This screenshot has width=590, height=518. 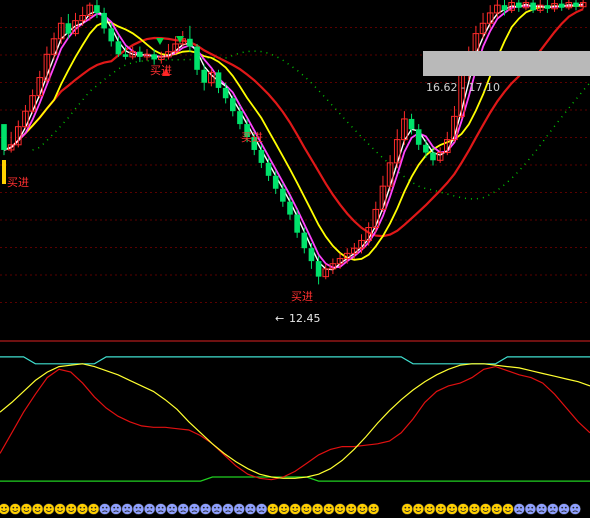 I want to click on range-box, so click(x=506, y=63).